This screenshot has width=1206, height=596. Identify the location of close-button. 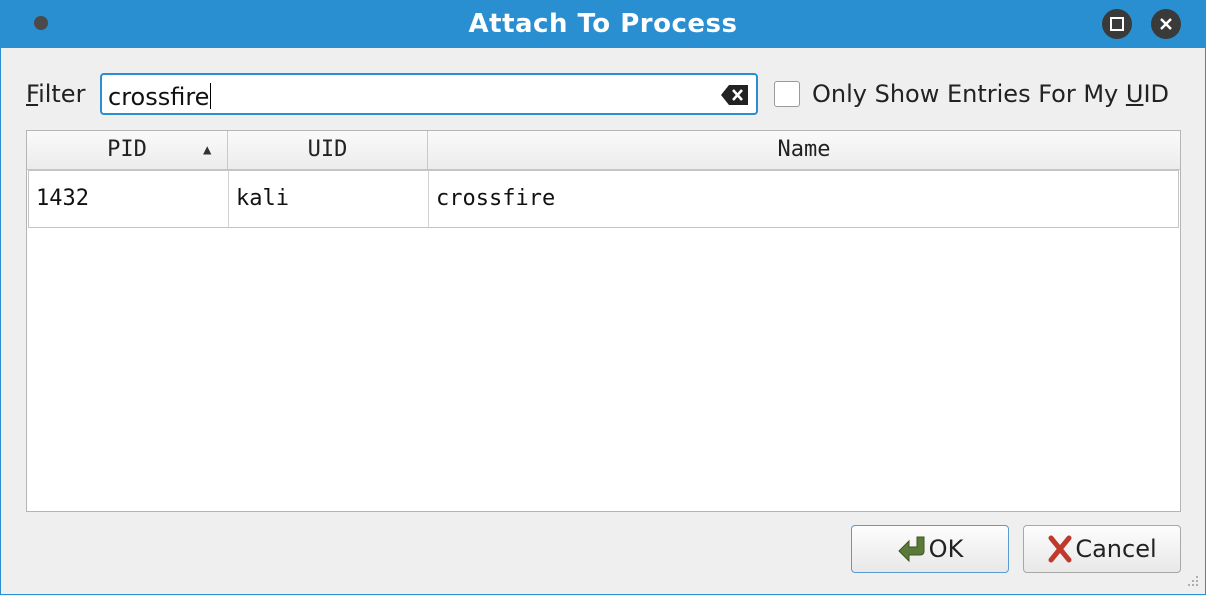
(1166, 24).